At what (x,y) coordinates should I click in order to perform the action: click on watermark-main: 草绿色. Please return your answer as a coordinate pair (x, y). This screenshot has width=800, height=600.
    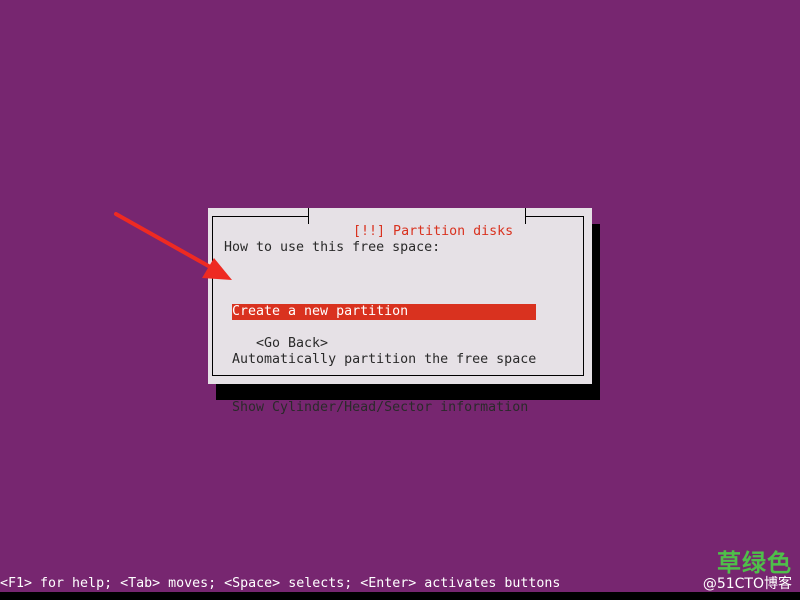
    Looking at the image, I should click on (754, 563).